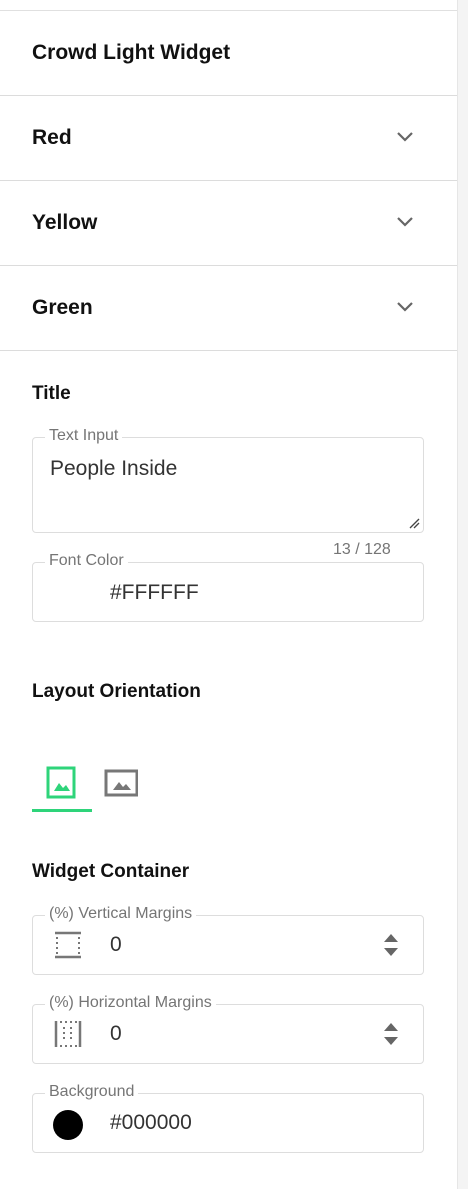 The image size is (468, 1189). What do you see at coordinates (84, 436) in the screenshot?
I see `text-input-label: Text Input` at bounding box center [84, 436].